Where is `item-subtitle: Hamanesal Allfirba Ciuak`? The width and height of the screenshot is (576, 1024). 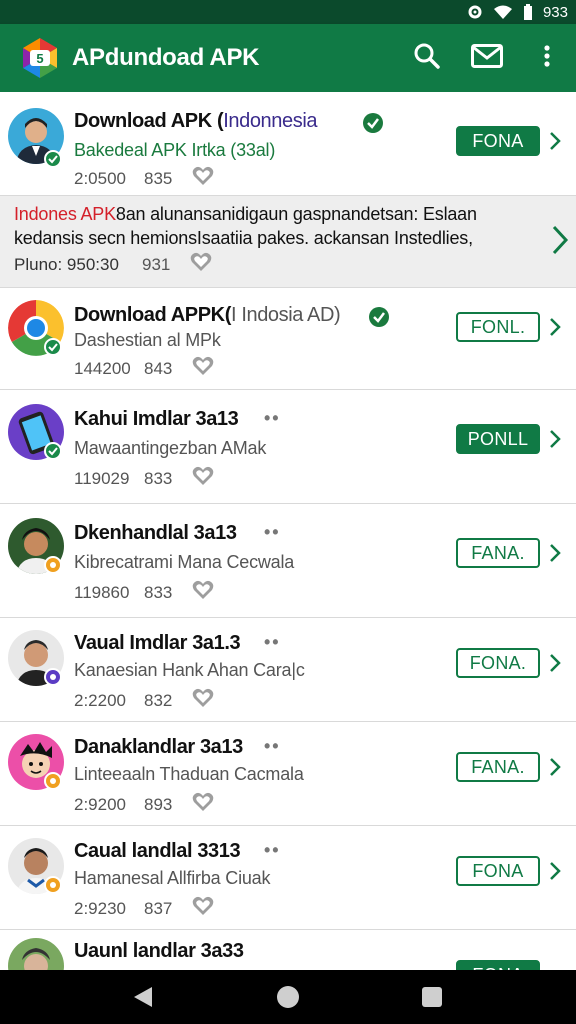
item-subtitle: Hamanesal Allfirba Ciuak is located at coordinates (172, 878).